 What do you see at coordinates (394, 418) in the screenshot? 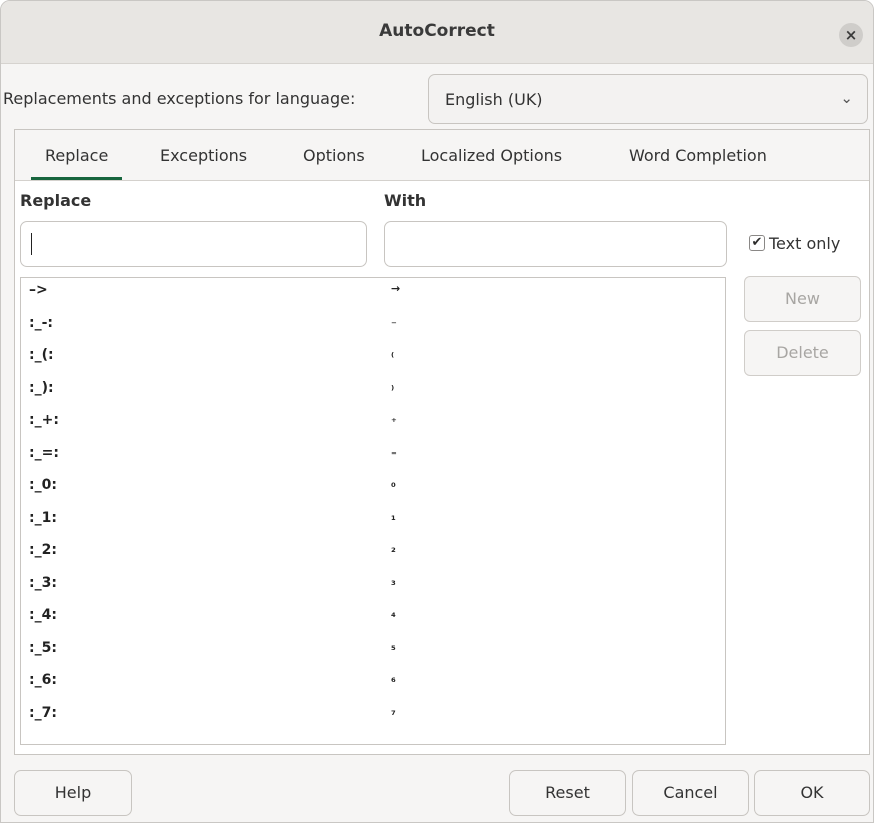
I see `with-cell: ₊` at bounding box center [394, 418].